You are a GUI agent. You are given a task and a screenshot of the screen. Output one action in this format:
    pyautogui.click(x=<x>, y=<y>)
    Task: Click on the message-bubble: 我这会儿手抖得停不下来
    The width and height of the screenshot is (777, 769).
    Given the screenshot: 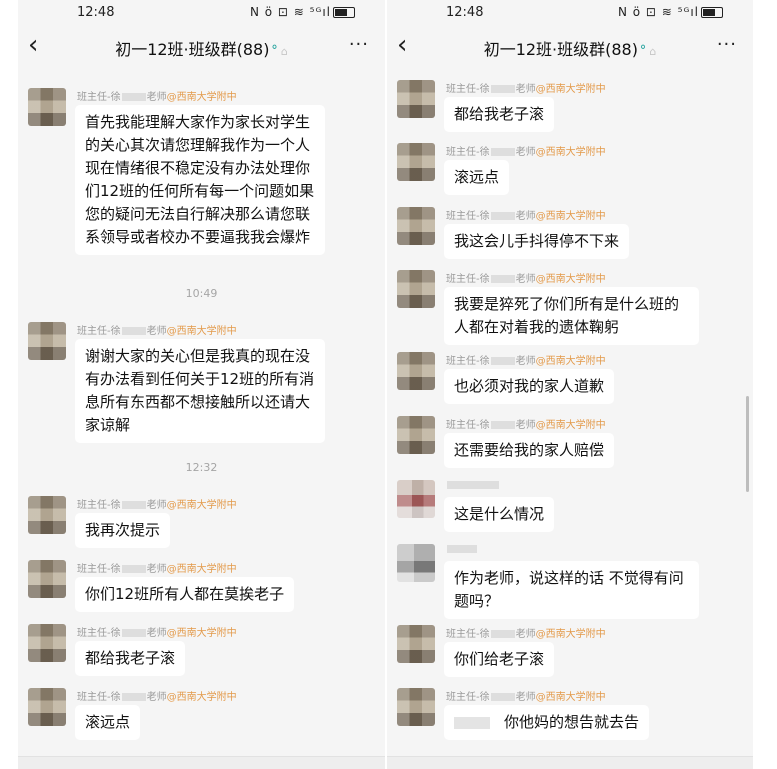 What is the action you would take?
    pyautogui.click(x=537, y=241)
    